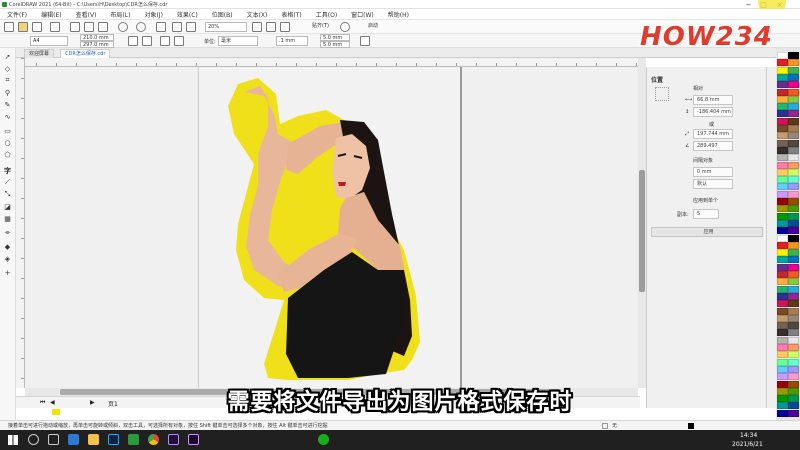  What do you see at coordinates (133, 439) in the screenshot?
I see `app-coreldraw-icon` at bounding box center [133, 439].